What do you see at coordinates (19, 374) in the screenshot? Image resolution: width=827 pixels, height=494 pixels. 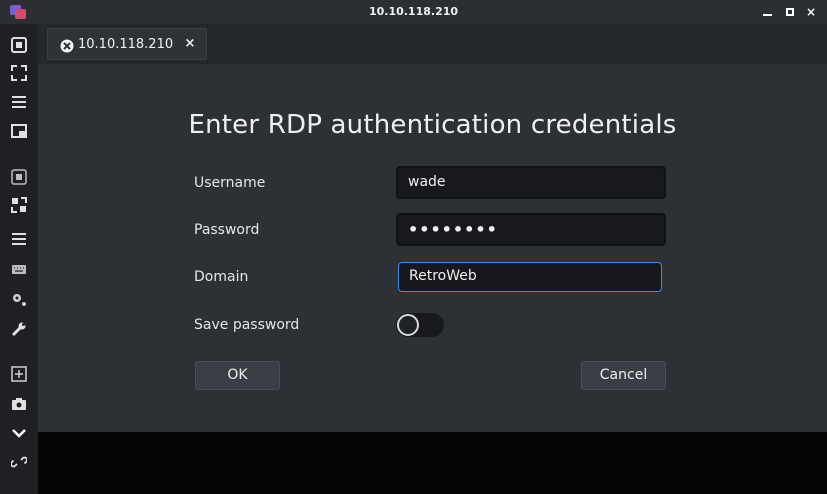 I see `new-connection-icon` at bounding box center [19, 374].